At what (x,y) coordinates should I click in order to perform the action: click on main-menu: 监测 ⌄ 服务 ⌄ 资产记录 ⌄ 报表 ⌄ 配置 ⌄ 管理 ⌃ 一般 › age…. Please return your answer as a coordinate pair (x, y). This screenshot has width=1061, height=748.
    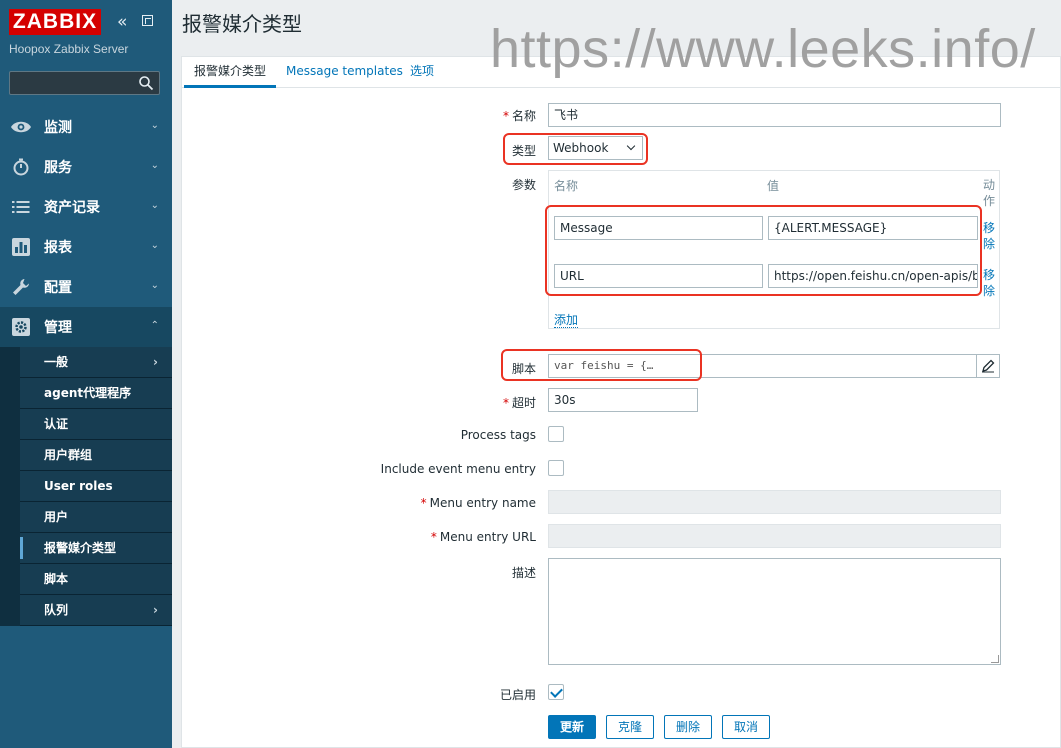
    Looking at the image, I should click on (86, 366).